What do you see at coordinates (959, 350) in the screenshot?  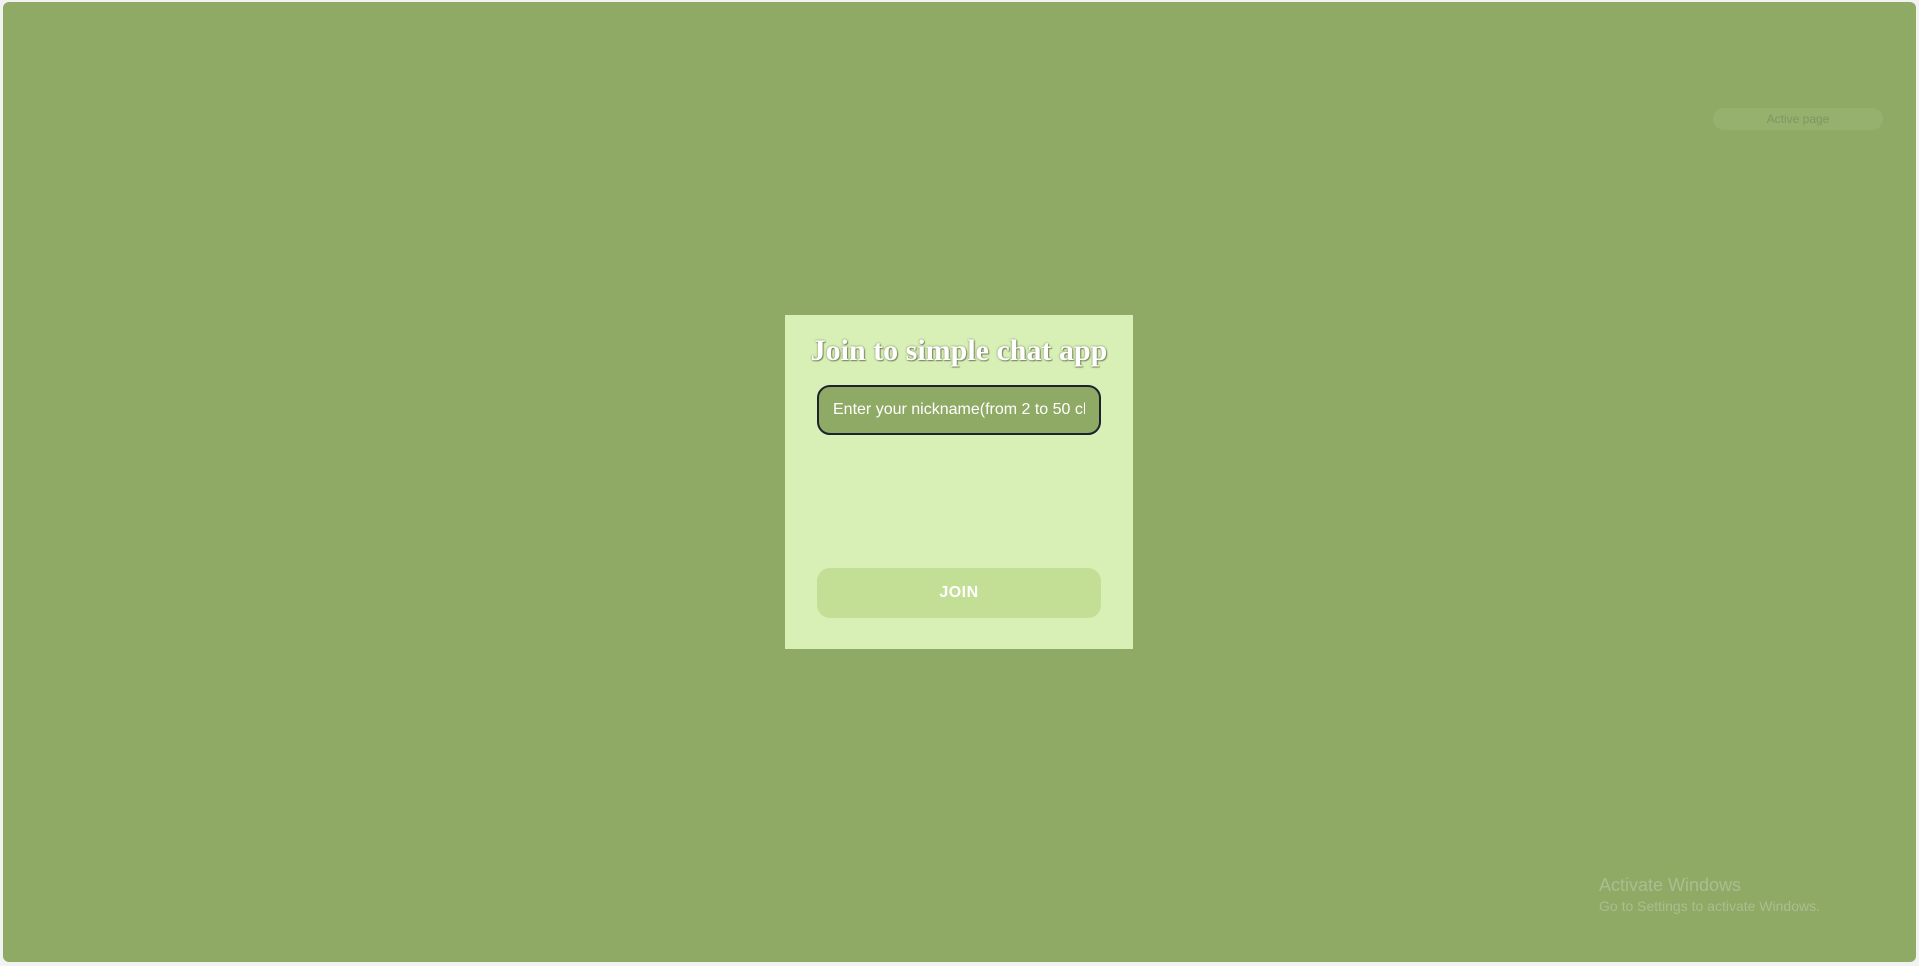 I see `join-title: Join to simple chat app` at bounding box center [959, 350].